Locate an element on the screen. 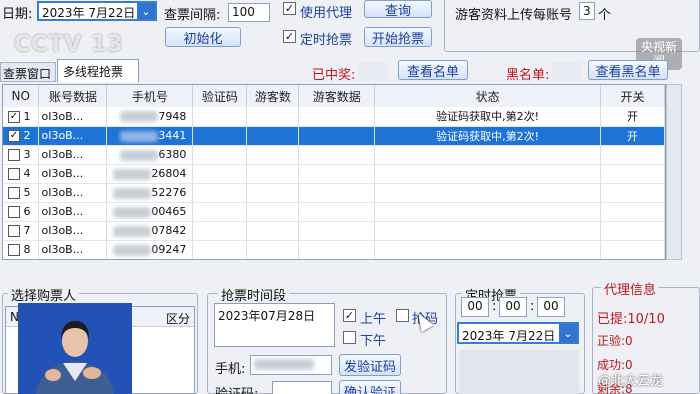 The image size is (700, 394). view-blacklist-button: 查看黑名单 is located at coordinates (628, 70).